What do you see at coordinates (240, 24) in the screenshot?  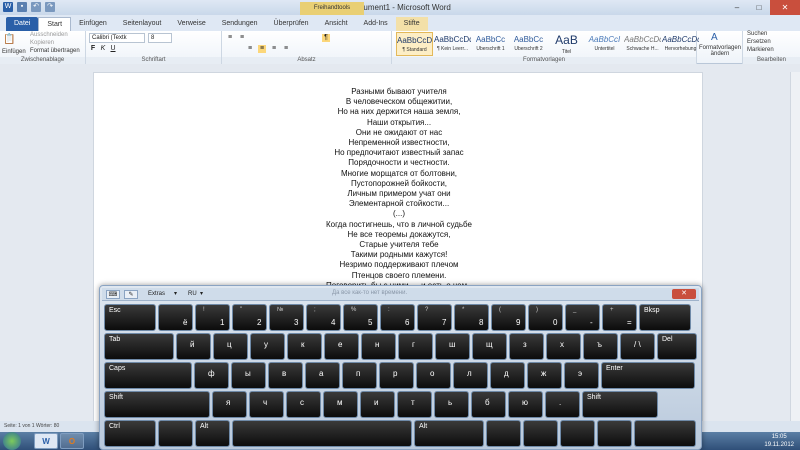 I see `tab-mailings: Sendungen` at bounding box center [240, 24].